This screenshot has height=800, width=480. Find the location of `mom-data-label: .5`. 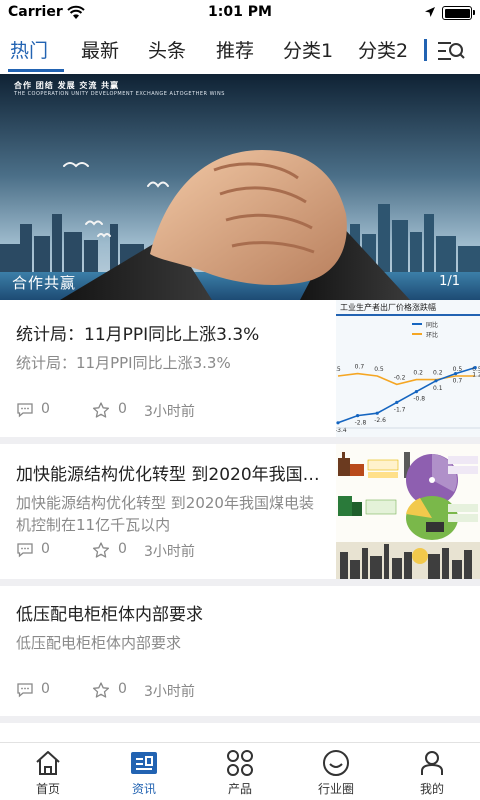

mom-data-label: .5 is located at coordinates (338, 369).